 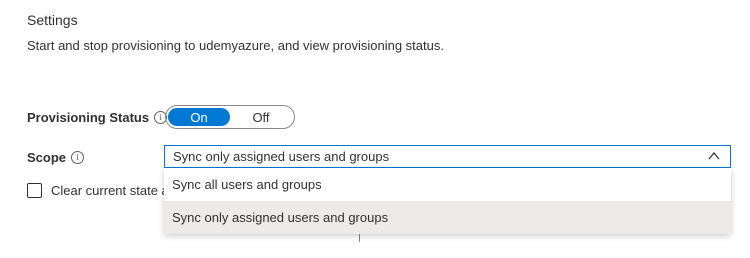 I want to click on divider, so click(x=359, y=238).